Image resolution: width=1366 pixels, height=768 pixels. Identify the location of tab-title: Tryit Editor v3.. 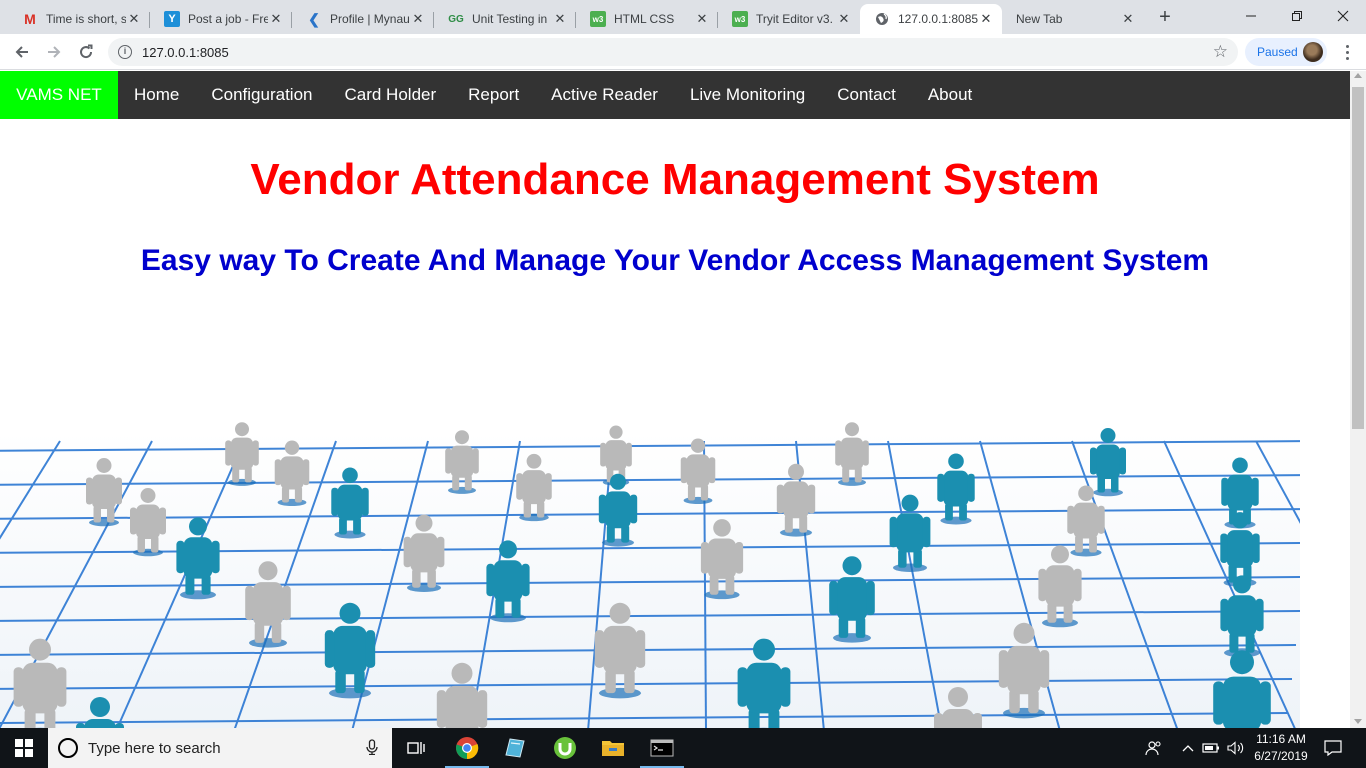
(794, 19).